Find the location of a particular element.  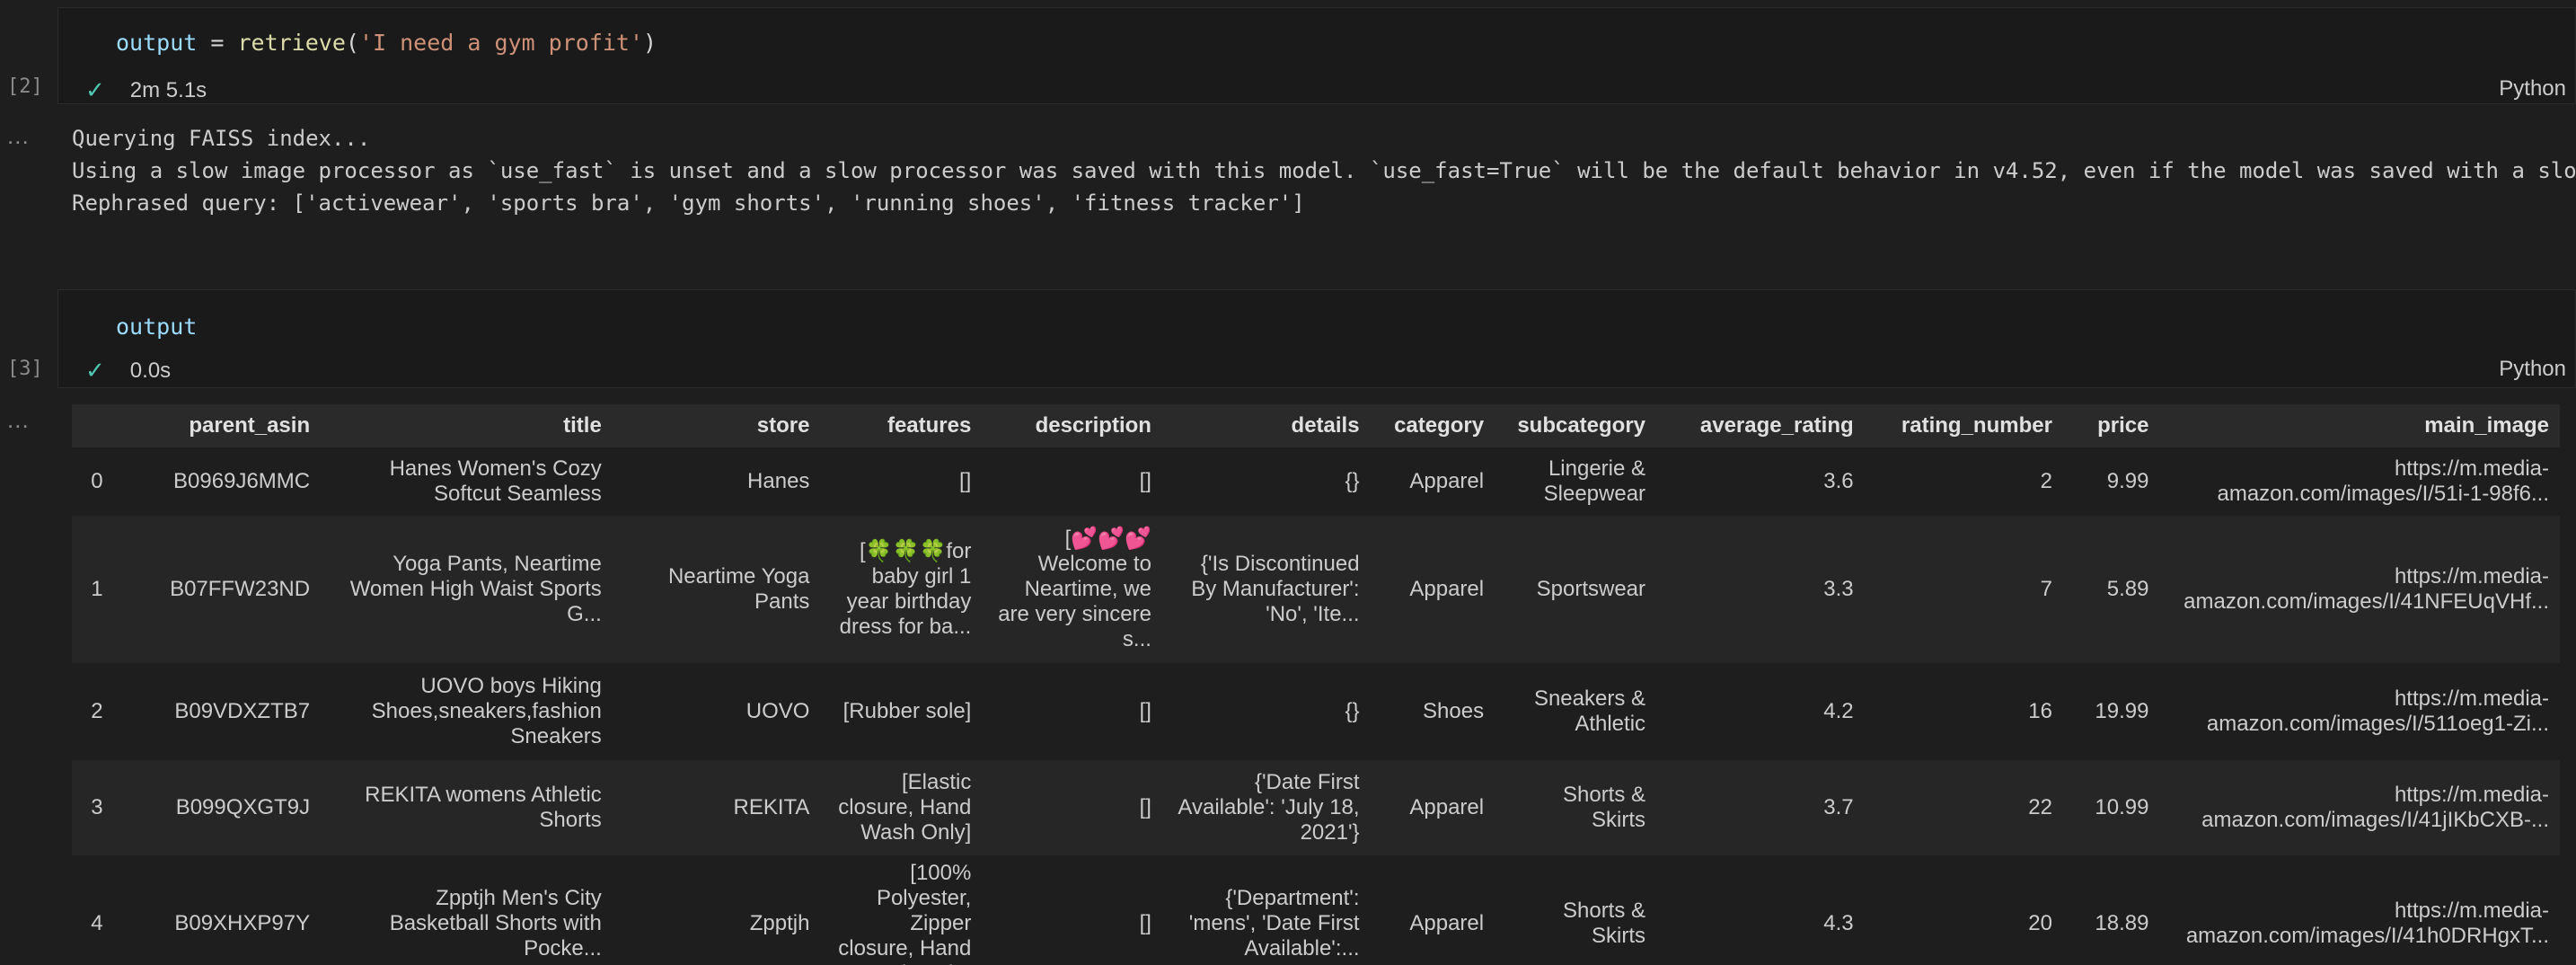

cell-price: 18.89 is located at coordinates (2111, 910).